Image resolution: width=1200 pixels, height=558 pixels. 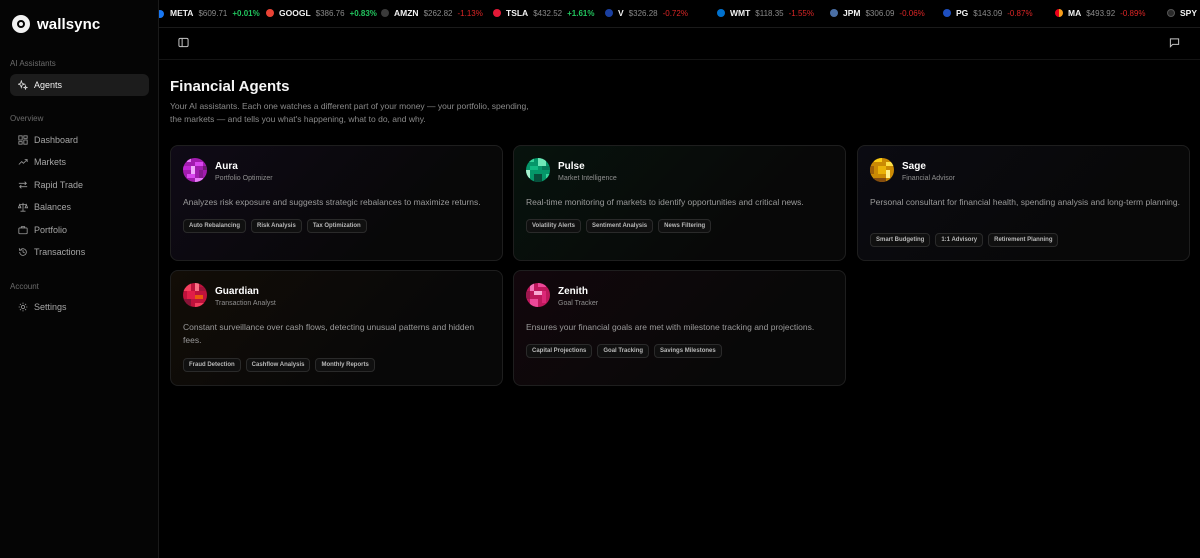 What do you see at coordinates (51, 230) in the screenshot?
I see `sidebar-item-label: Portfolio` at bounding box center [51, 230].